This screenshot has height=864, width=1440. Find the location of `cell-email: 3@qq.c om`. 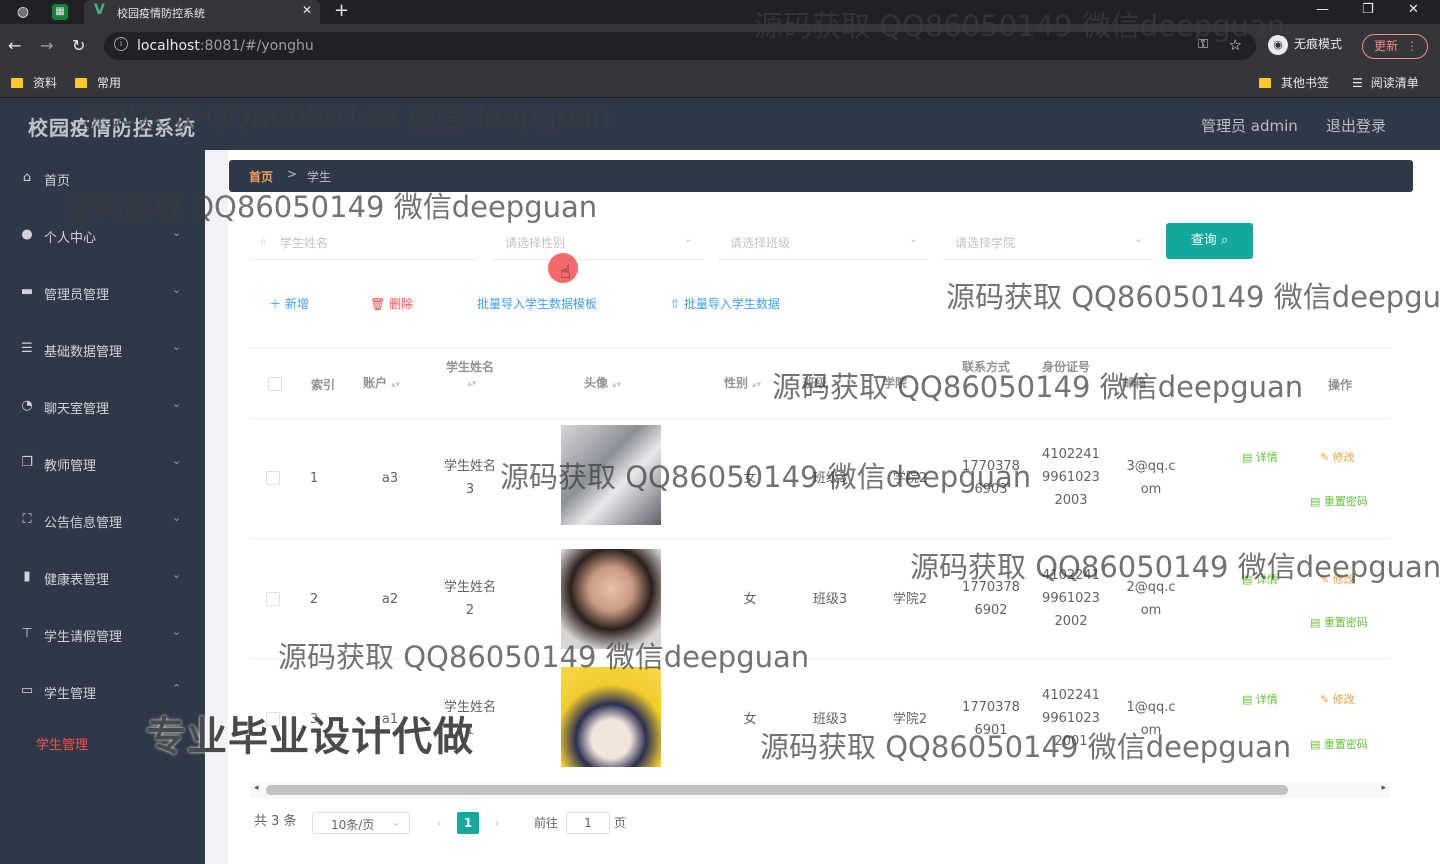

cell-email: 3@qq.c om is located at coordinates (1151, 478).